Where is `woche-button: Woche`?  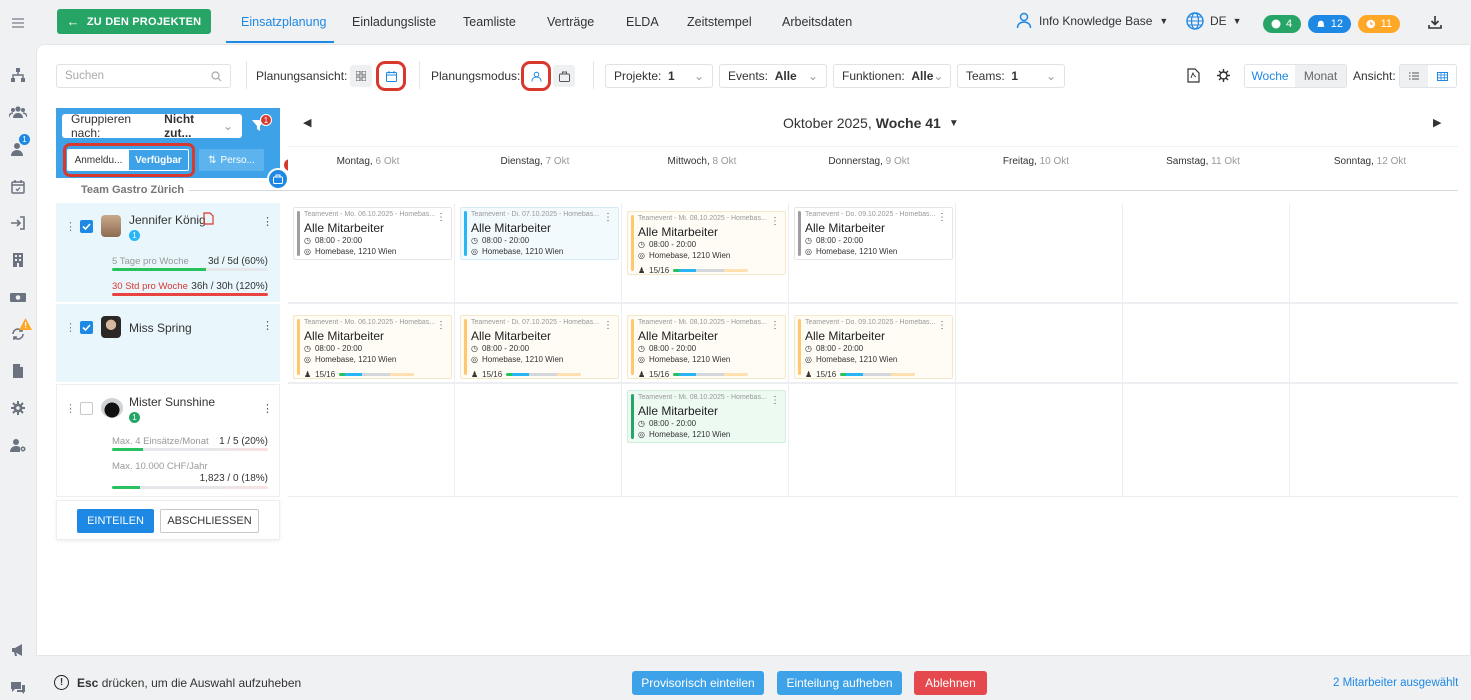
woche-button: Woche is located at coordinates (1270, 76).